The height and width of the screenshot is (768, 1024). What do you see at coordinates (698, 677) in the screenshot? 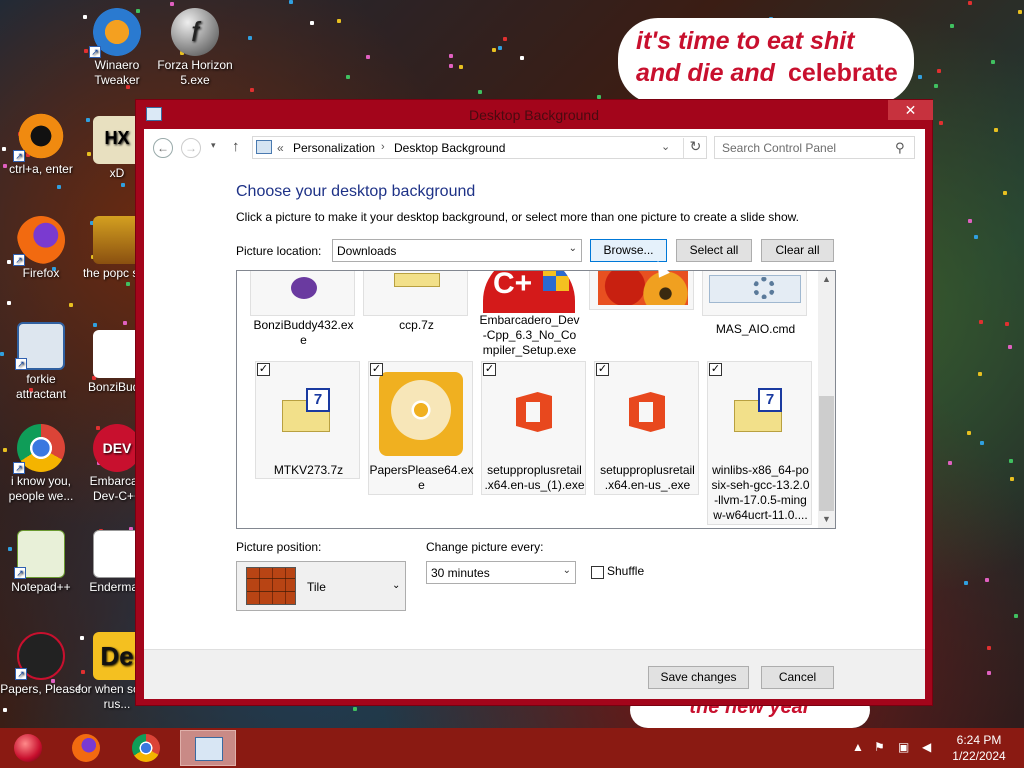
I see `save-changes-button: Save changes` at bounding box center [698, 677].